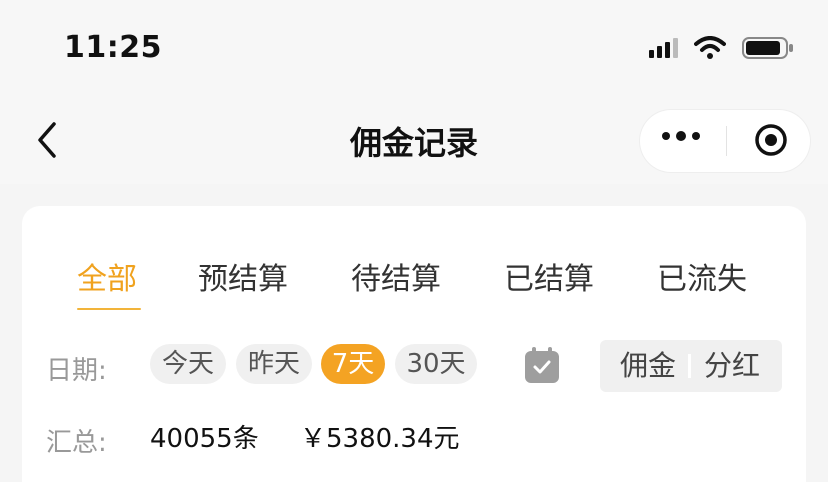  What do you see at coordinates (768, 48) in the screenshot?
I see `battery-icon` at bounding box center [768, 48].